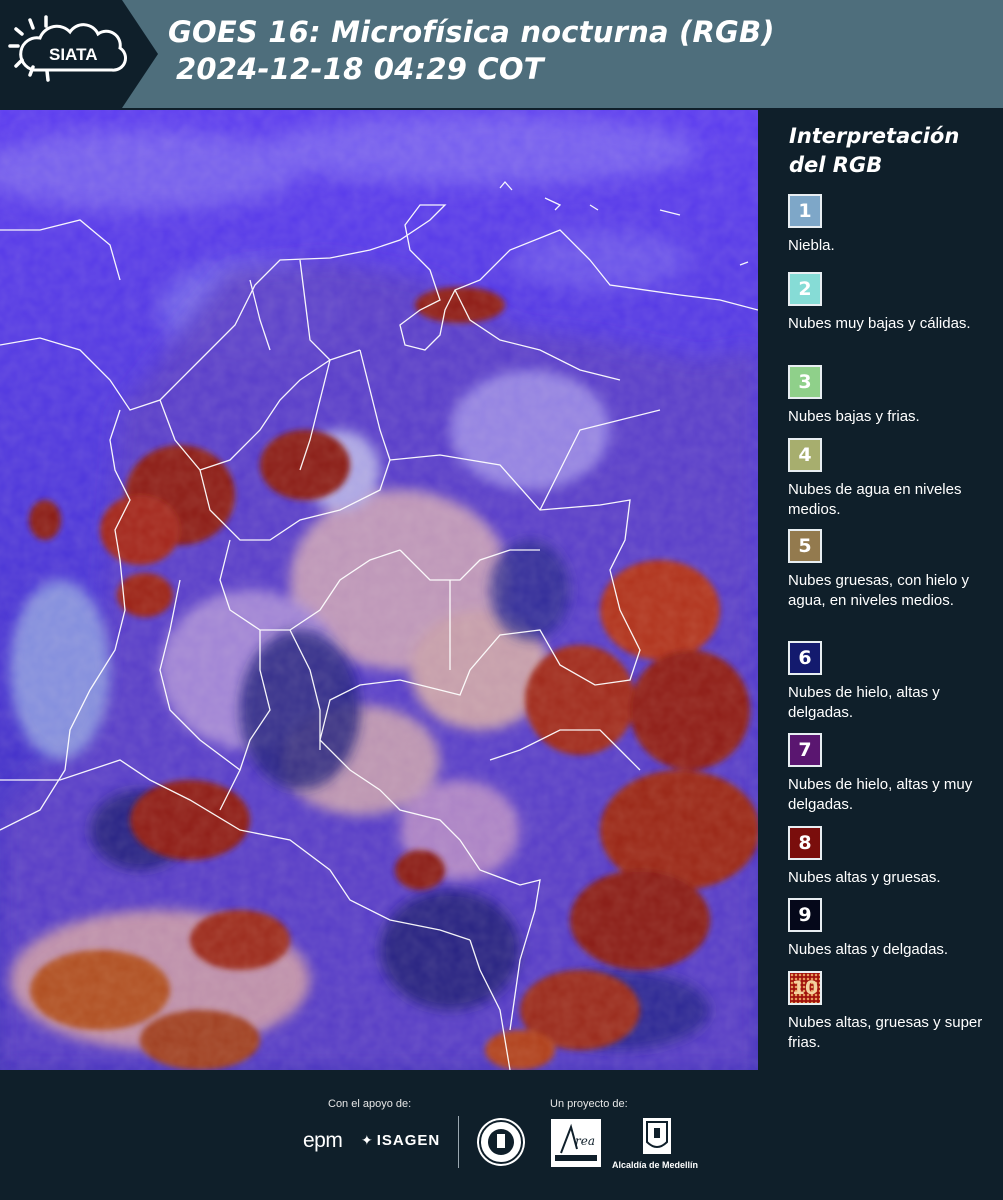 This screenshot has height=1200, width=1003. What do you see at coordinates (854, 416) in the screenshot?
I see `legend-desc: Nubes bajas y frias.` at bounding box center [854, 416].